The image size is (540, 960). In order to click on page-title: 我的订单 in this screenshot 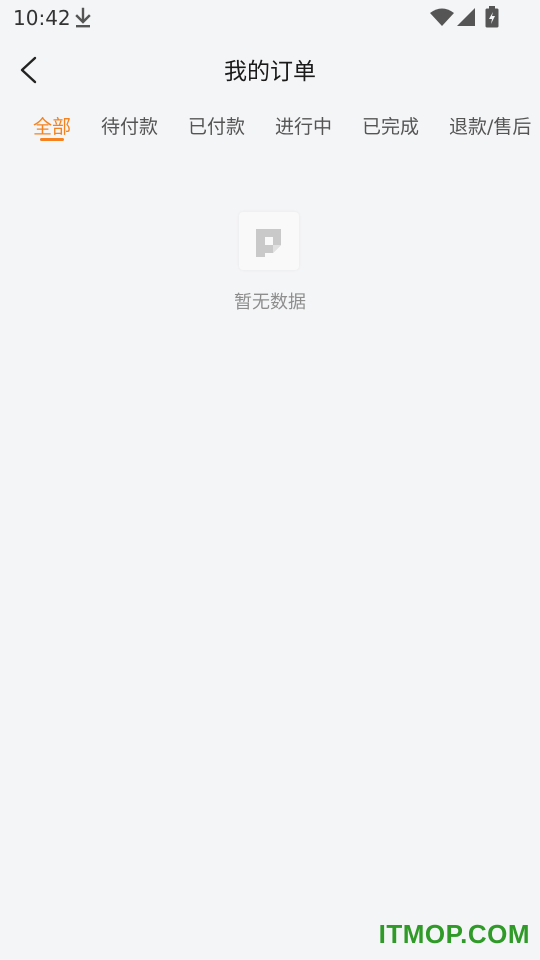, I will do `click(270, 72)`.